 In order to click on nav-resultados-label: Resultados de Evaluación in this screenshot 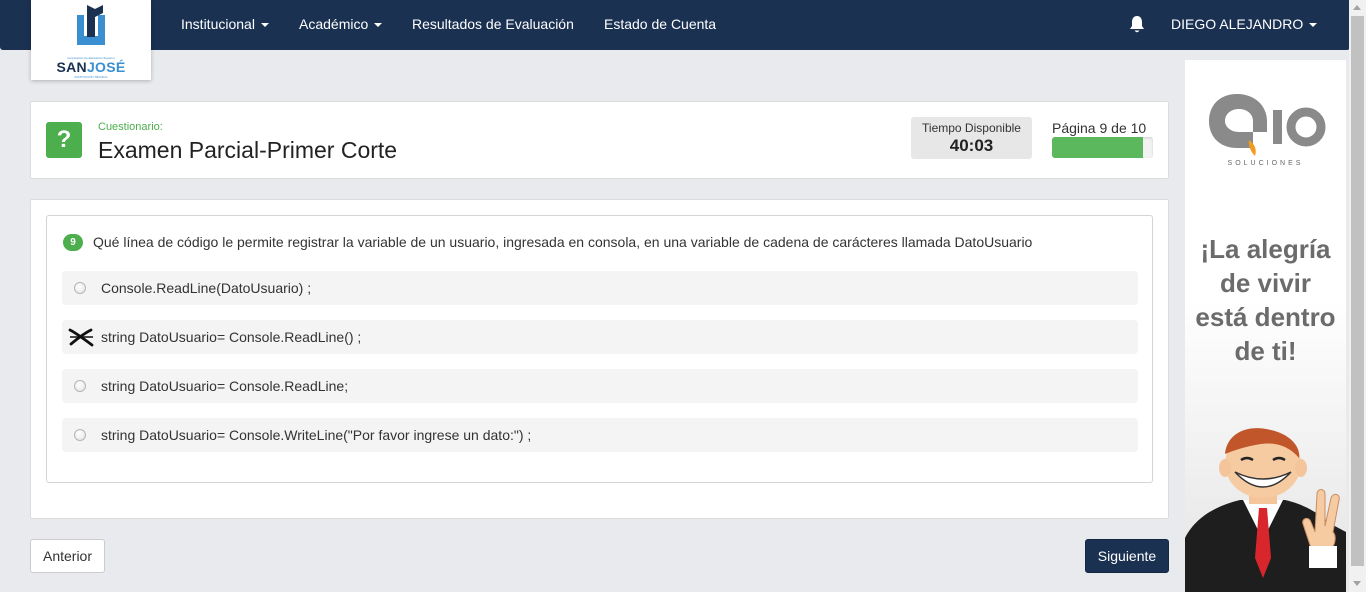, I will do `click(493, 24)`.